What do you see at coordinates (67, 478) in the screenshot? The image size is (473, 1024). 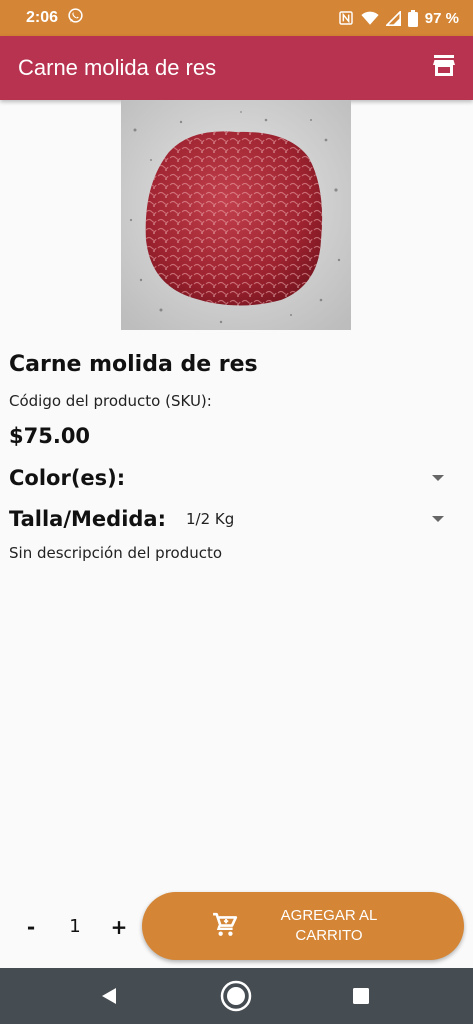 I see `color-label: Color(es):` at bounding box center [67, 478].